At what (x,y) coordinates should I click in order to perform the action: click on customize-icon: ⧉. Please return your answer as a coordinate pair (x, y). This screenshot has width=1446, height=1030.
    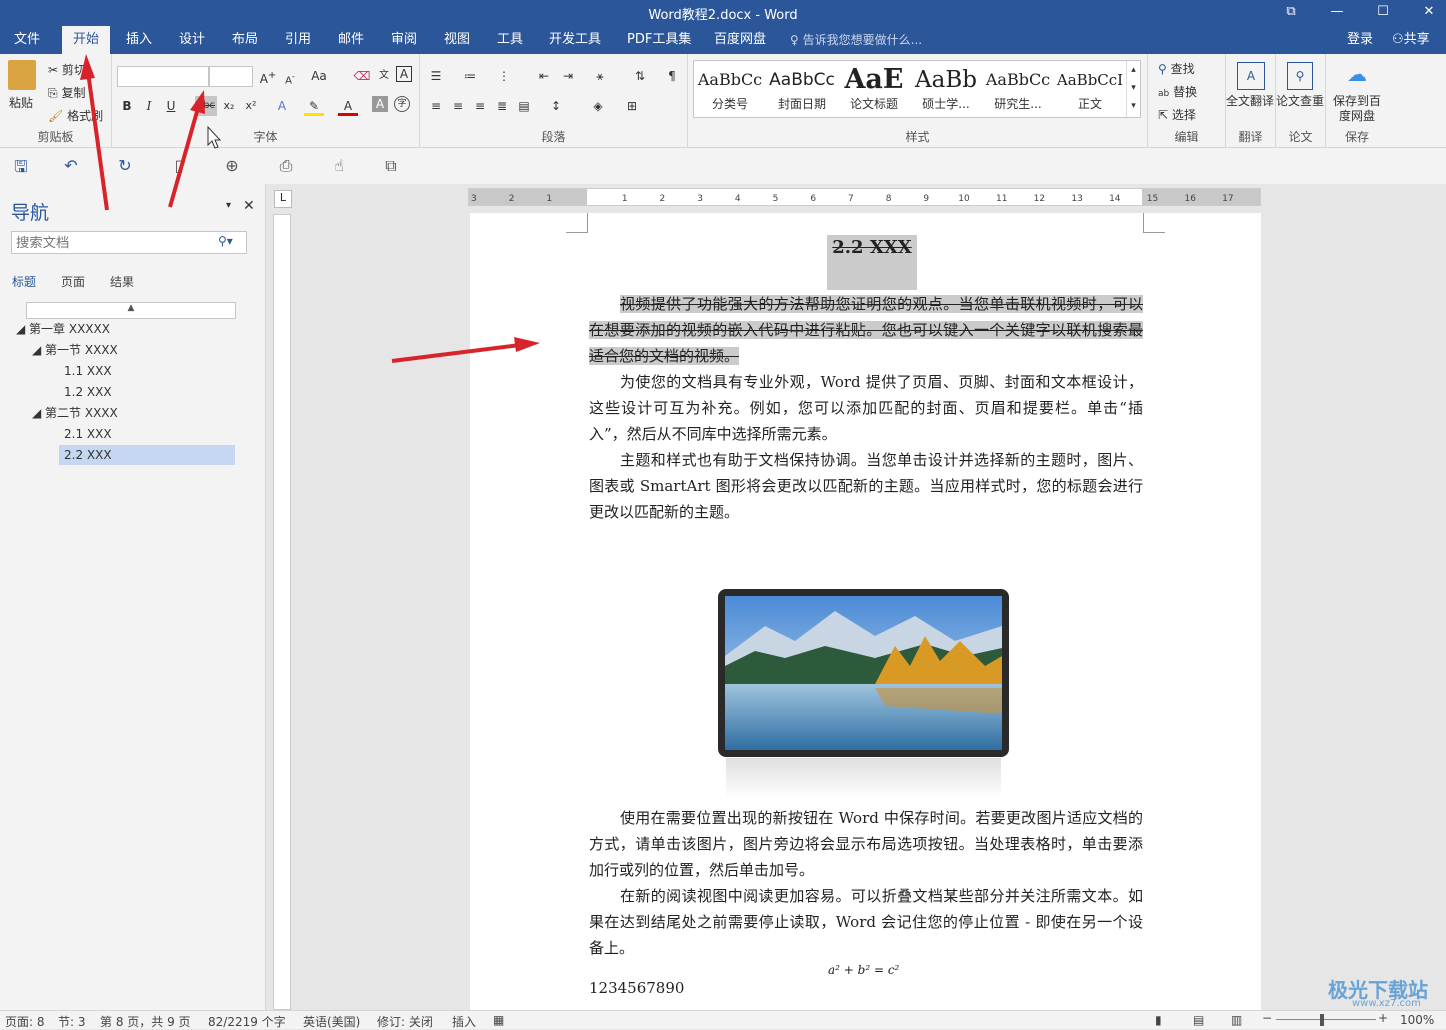
    Looking at the image, I should click on (391, 166).